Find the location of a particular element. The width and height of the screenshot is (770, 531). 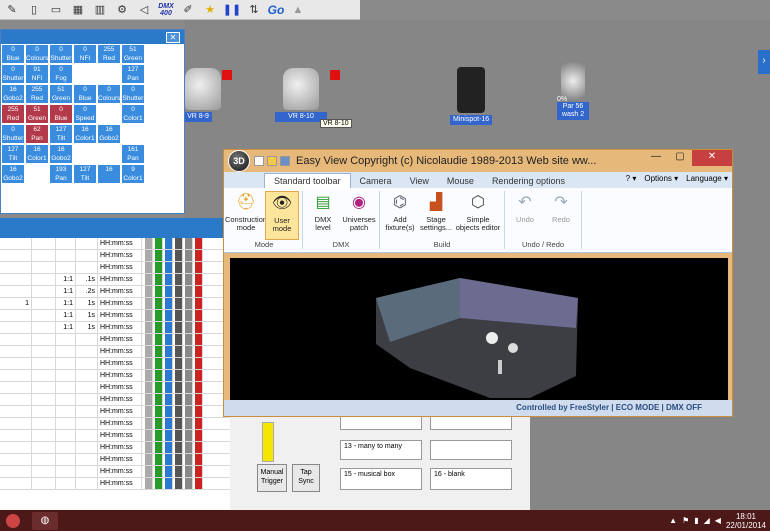

dmx-level-button: ▤ DMX level is located at coordinates (323, 215).